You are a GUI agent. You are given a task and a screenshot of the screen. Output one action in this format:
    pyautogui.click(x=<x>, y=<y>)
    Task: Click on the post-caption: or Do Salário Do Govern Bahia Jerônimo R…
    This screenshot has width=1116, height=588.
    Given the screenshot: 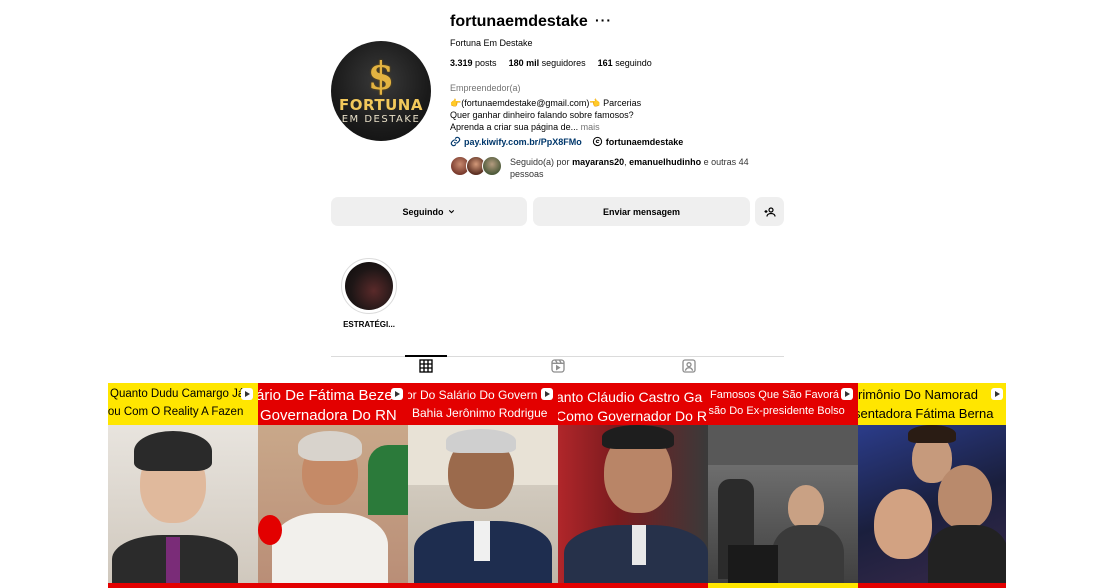 What is the action you would take?
    pyautogui.click(x=483, y=404)
    